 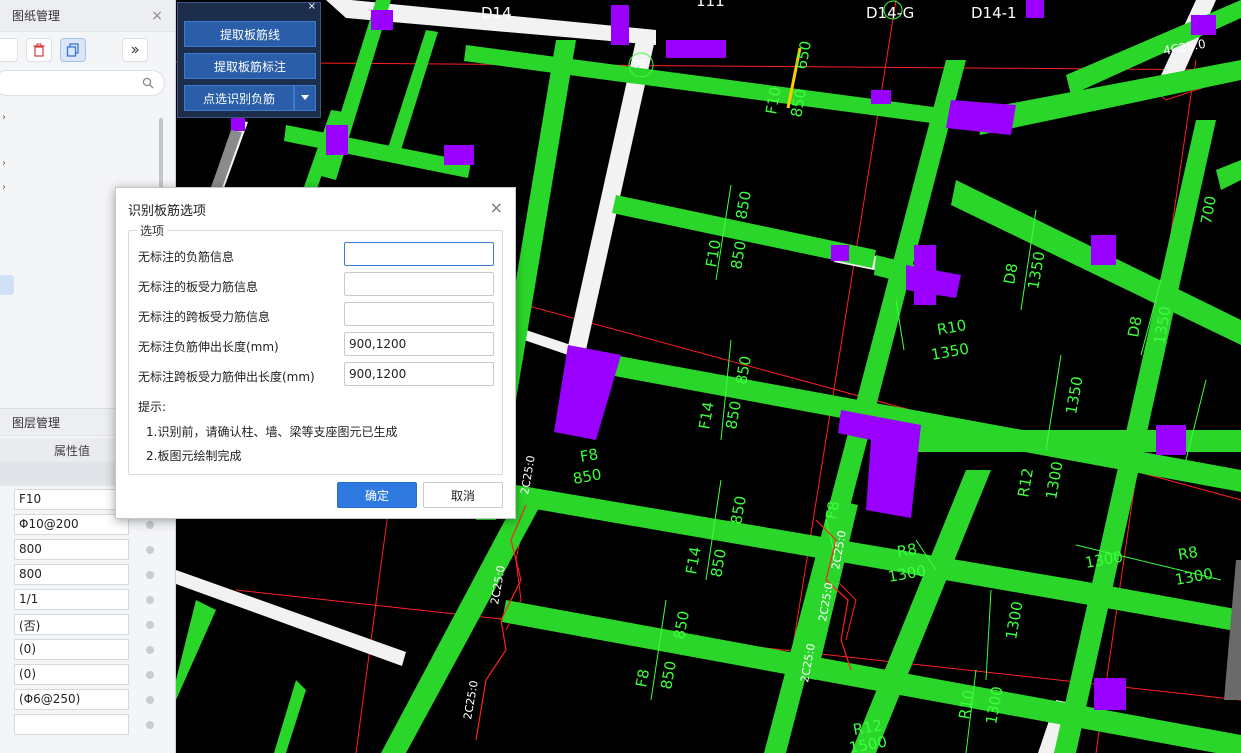 I want to click on dim-1350b: 1350, so click(x=950, y=352).